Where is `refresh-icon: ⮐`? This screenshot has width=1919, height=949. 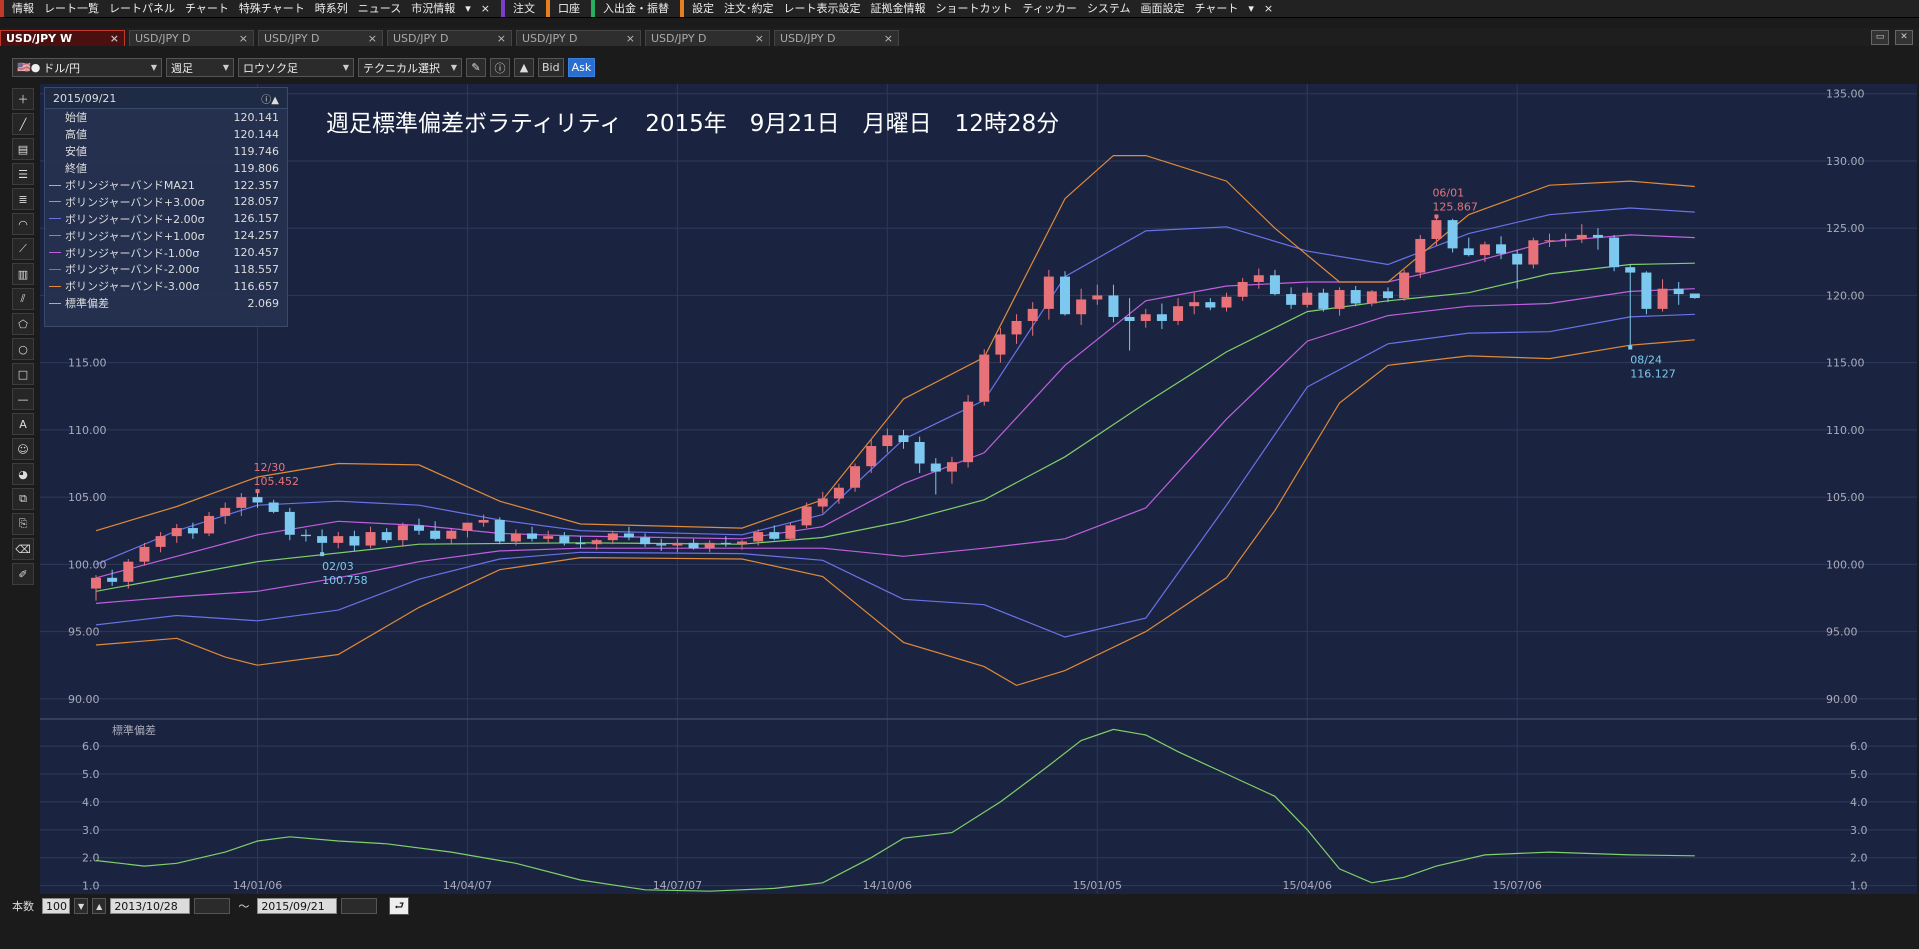 refresh-icon: ⮐ is located at coordinates (399, 906).